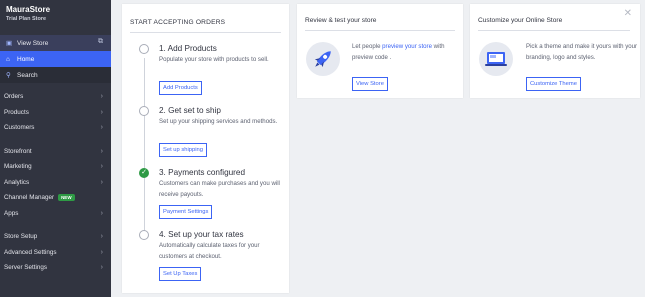  I want to click on store-plan: Trial Plan Store, so click(26, 19).